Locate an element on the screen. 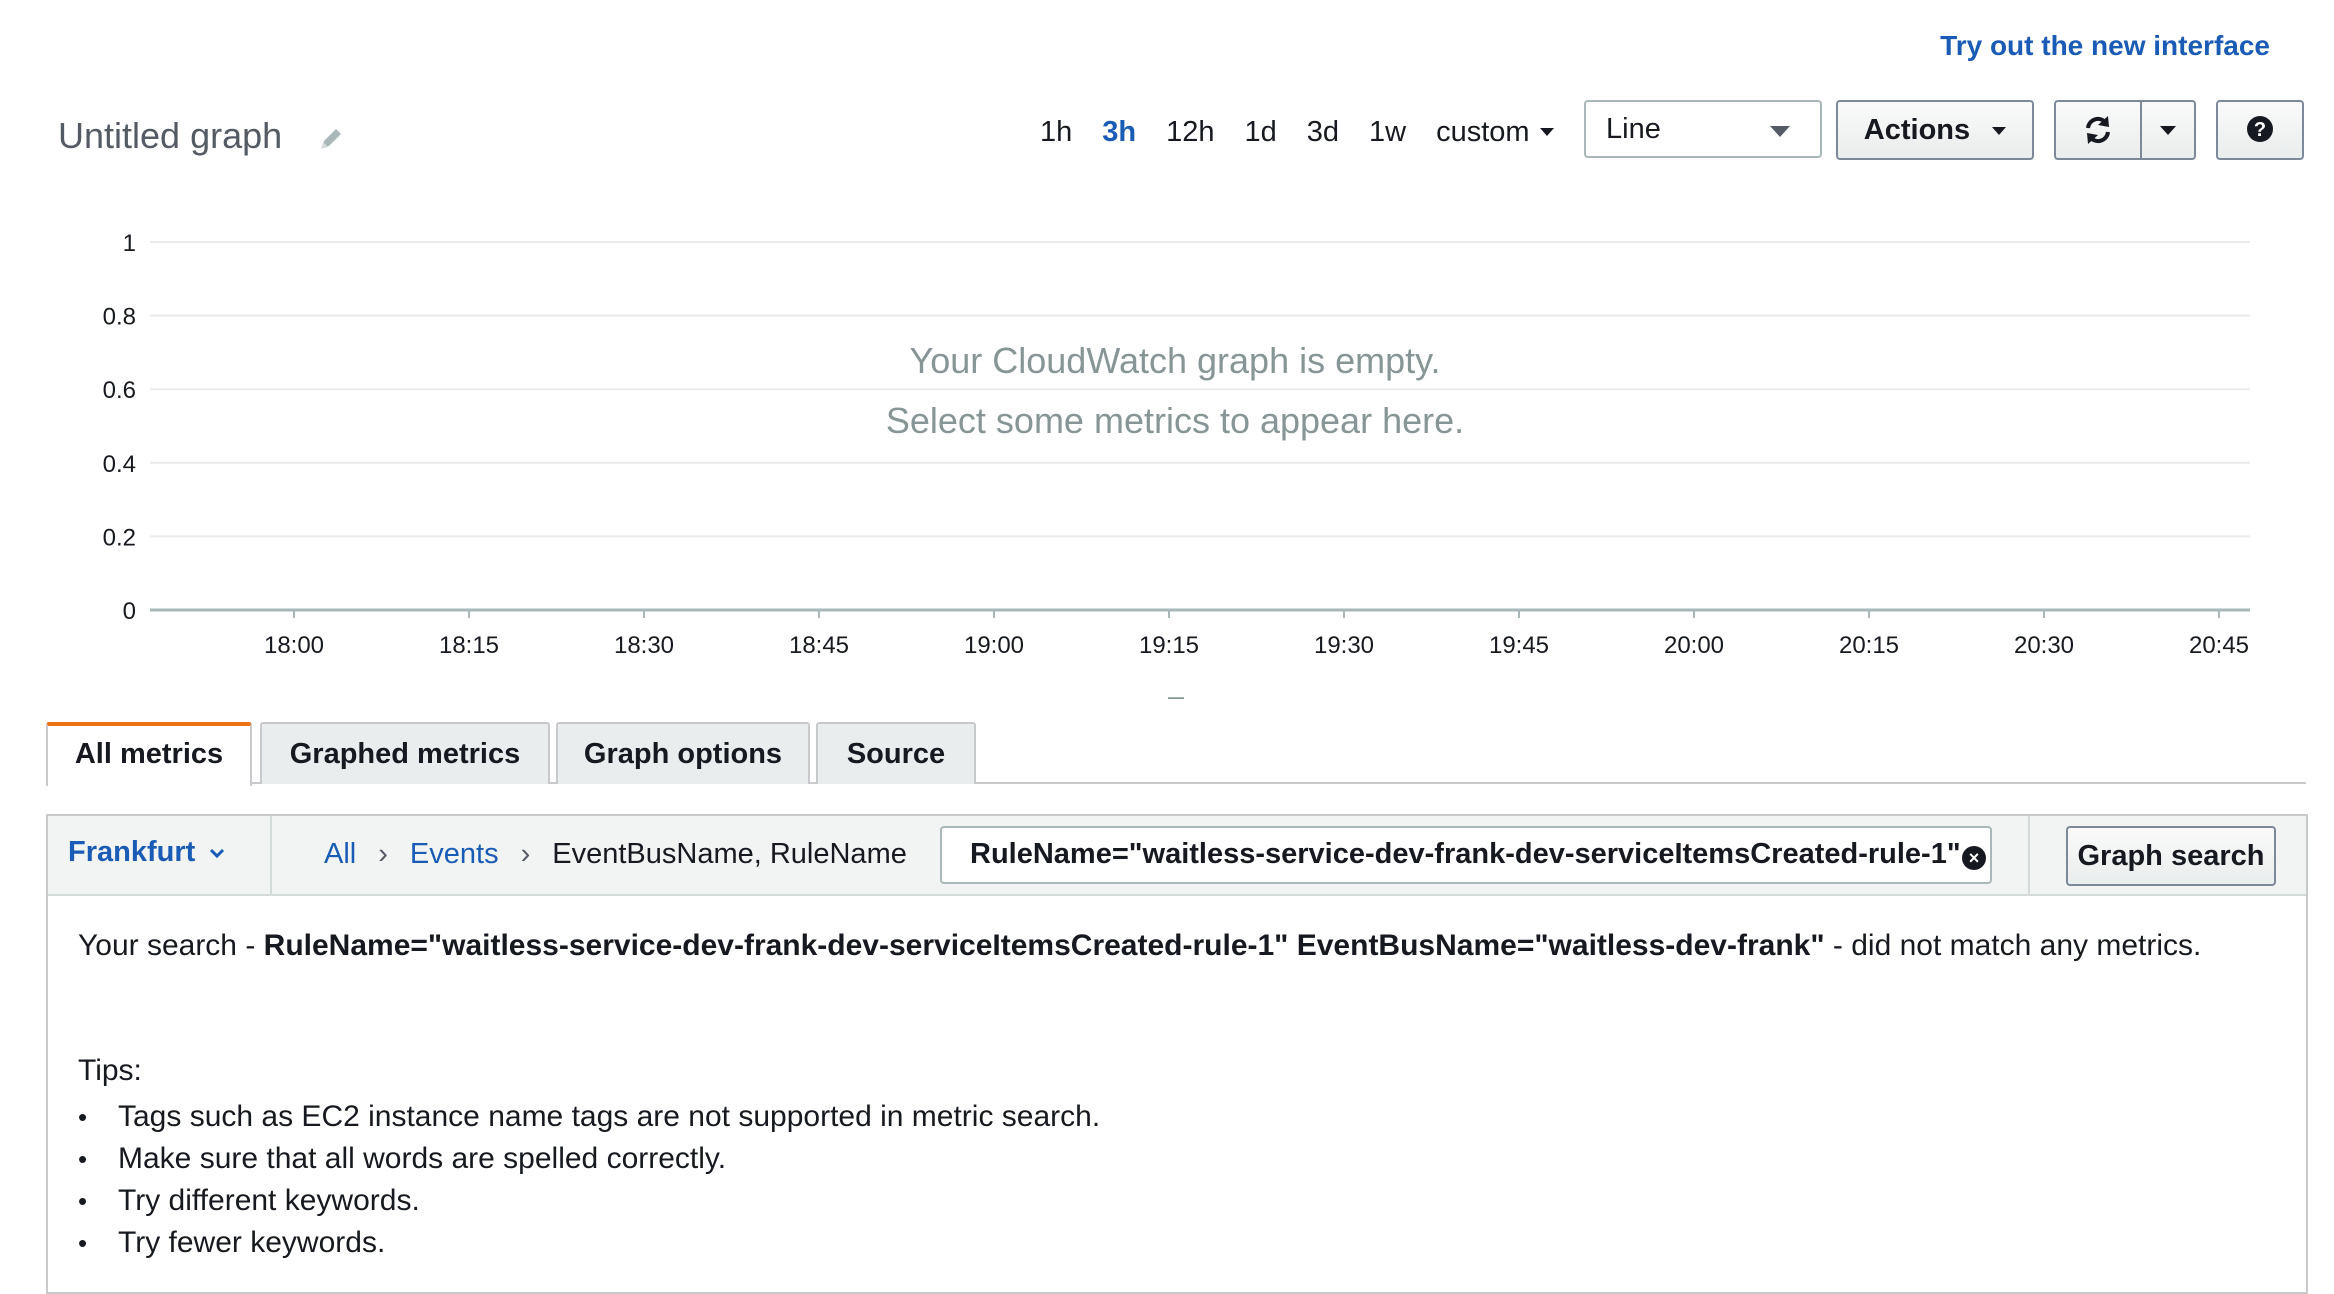 The image size is (2334, 1294). breadcrumb-all: All is located at coordinates (340, 854).